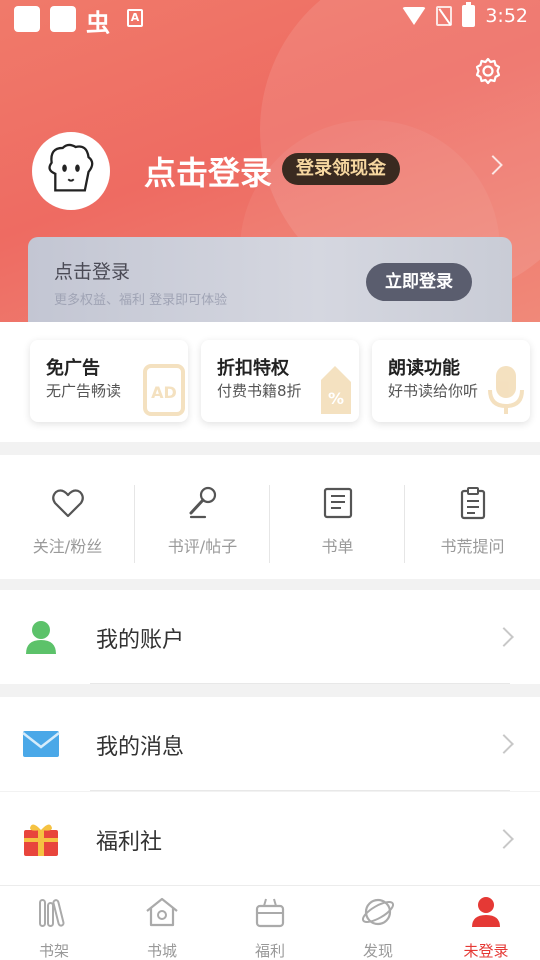  I want to click on perk-subtitle: 好书读给你听, so click(433, 391).